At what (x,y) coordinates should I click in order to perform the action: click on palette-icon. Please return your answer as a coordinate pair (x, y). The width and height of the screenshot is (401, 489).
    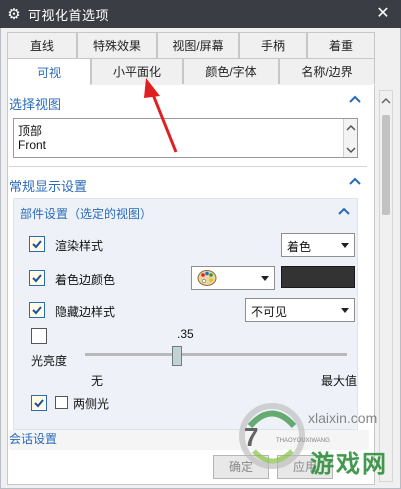
    Looking at the image, I should click on (207, 279).